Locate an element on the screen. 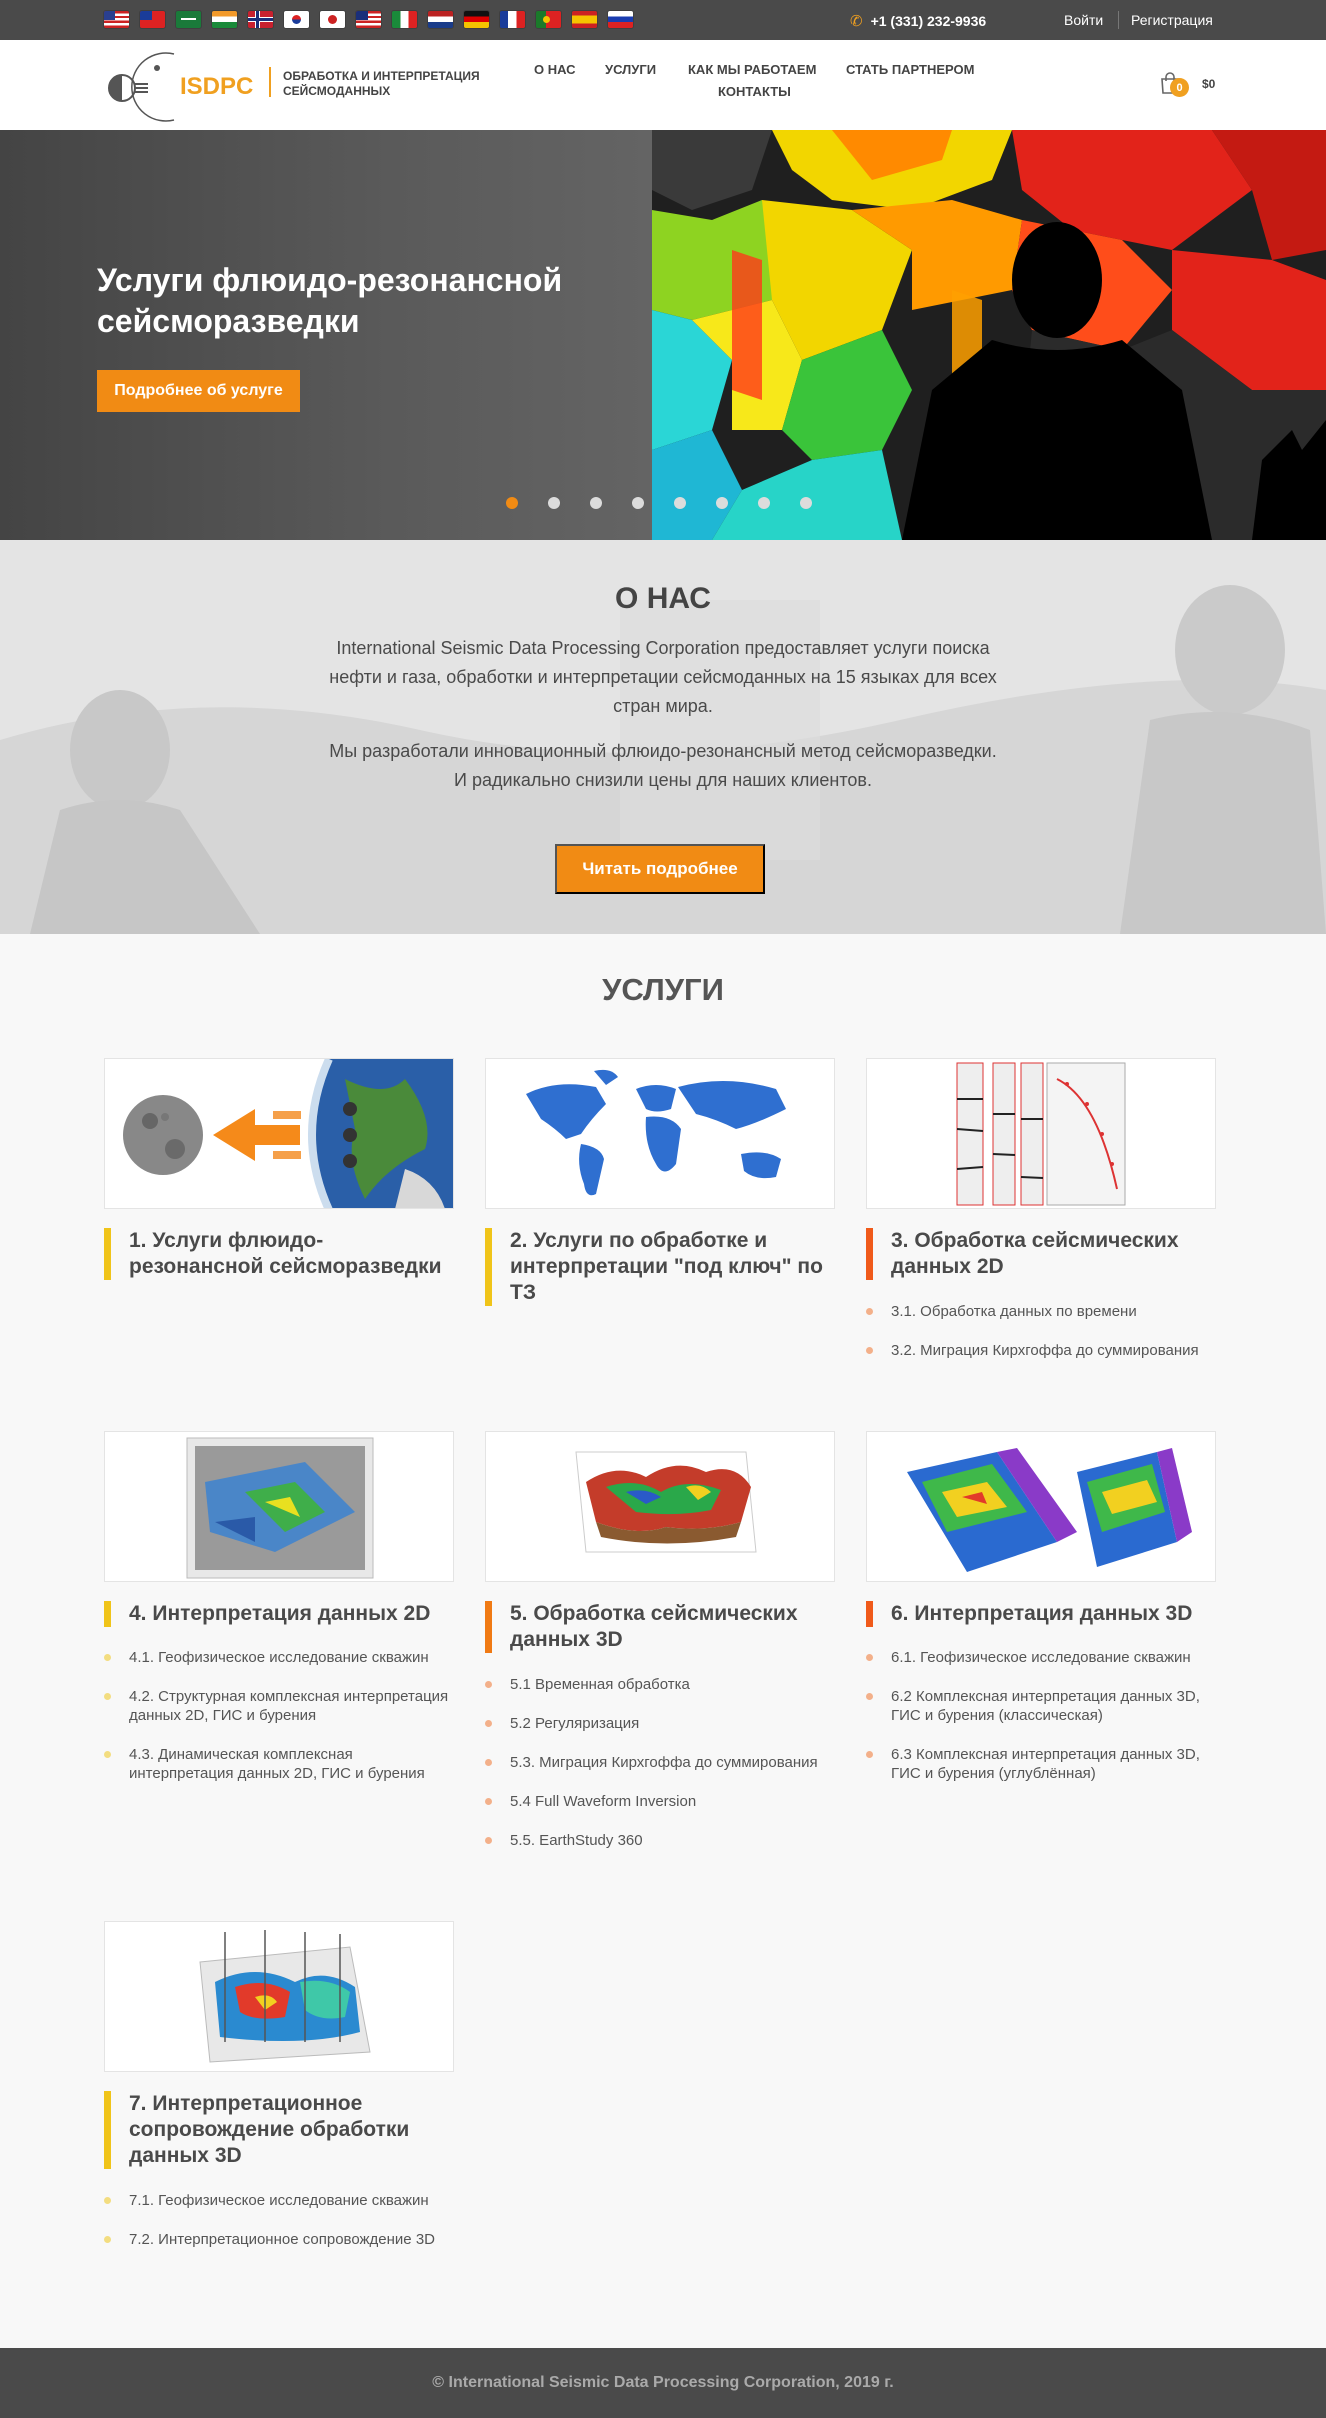 The image size is (1326, 2418). japan-flag is located at coordinates (332, 19).